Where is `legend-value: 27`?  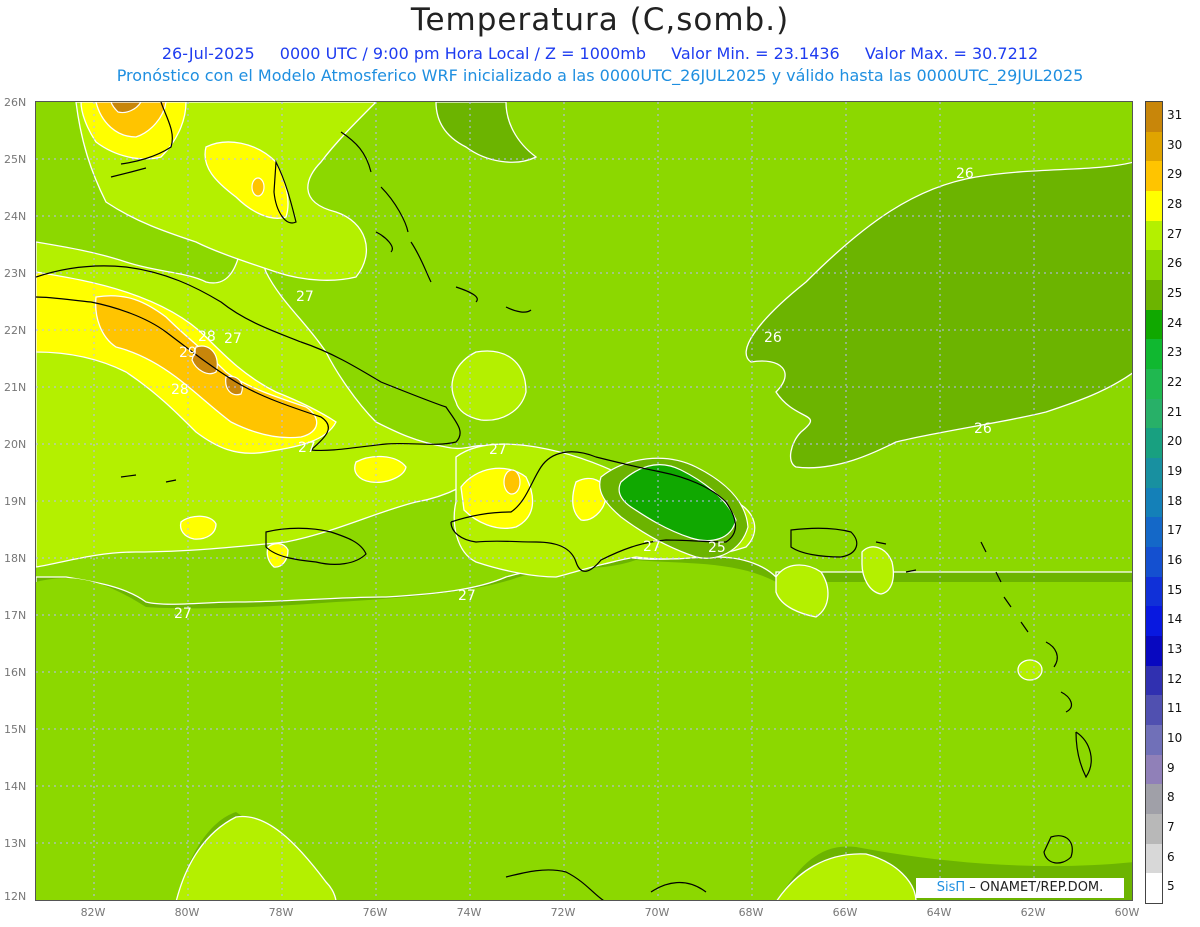 legend-value: 27 is located at coordinates (1175, 233).